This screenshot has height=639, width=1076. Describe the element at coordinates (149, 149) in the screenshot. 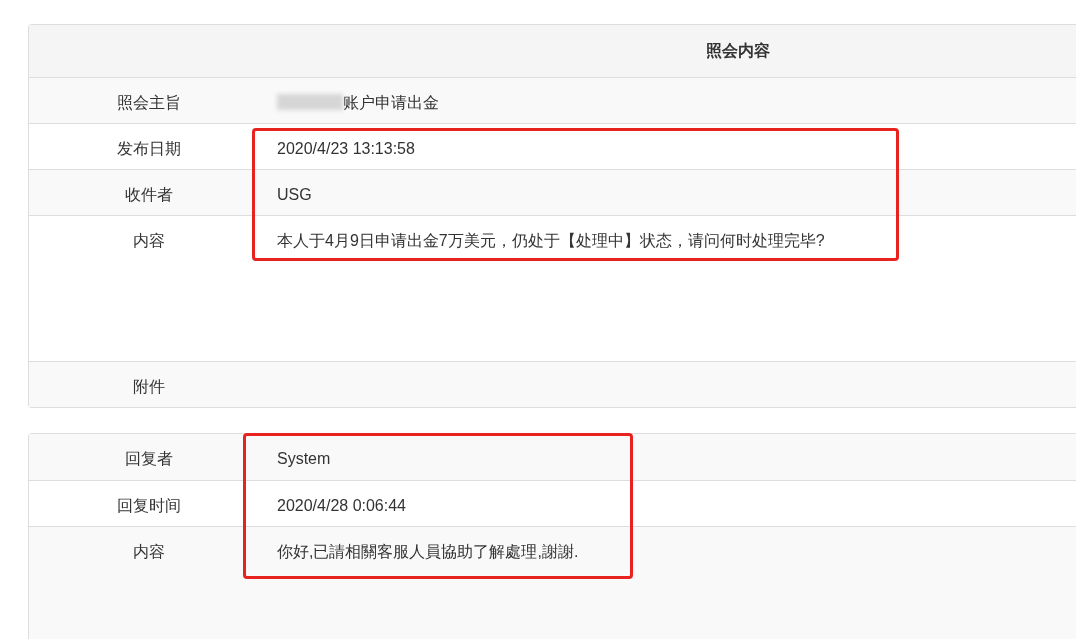

I see `field-label: 发布日期` at that location.